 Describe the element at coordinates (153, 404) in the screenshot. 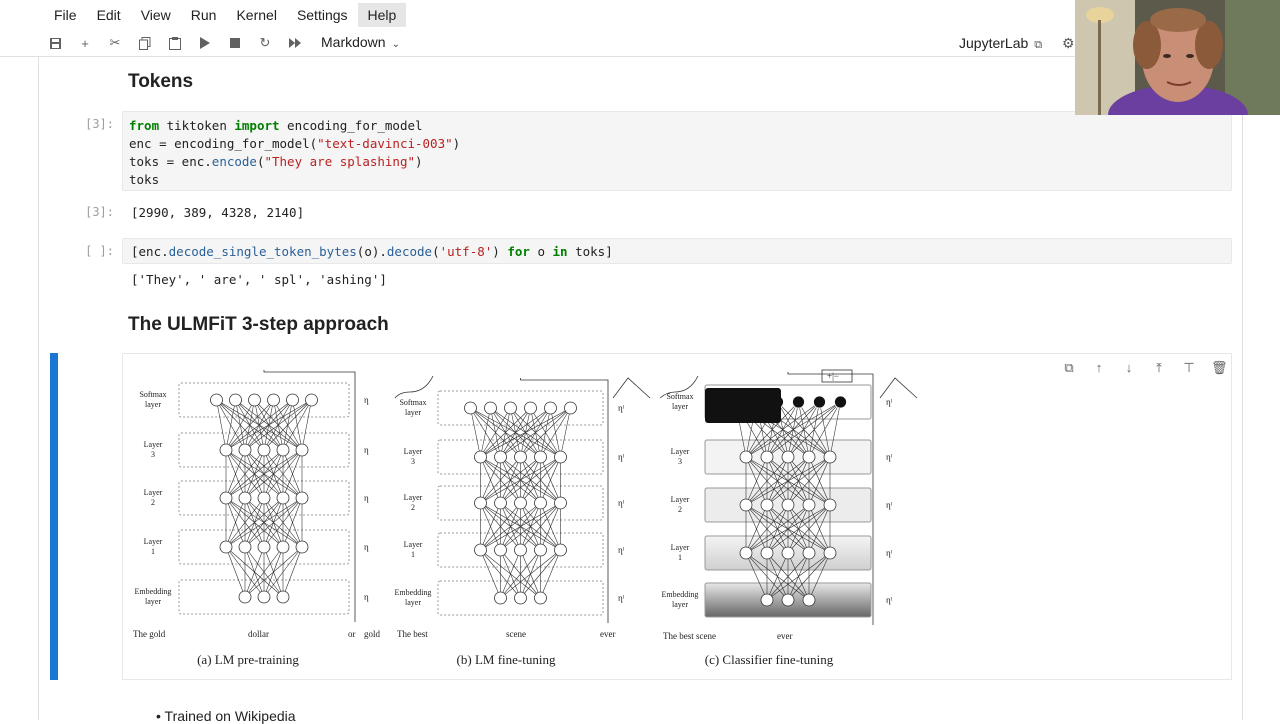

I see `panel-a-layer-label-0b: layer` at that location.